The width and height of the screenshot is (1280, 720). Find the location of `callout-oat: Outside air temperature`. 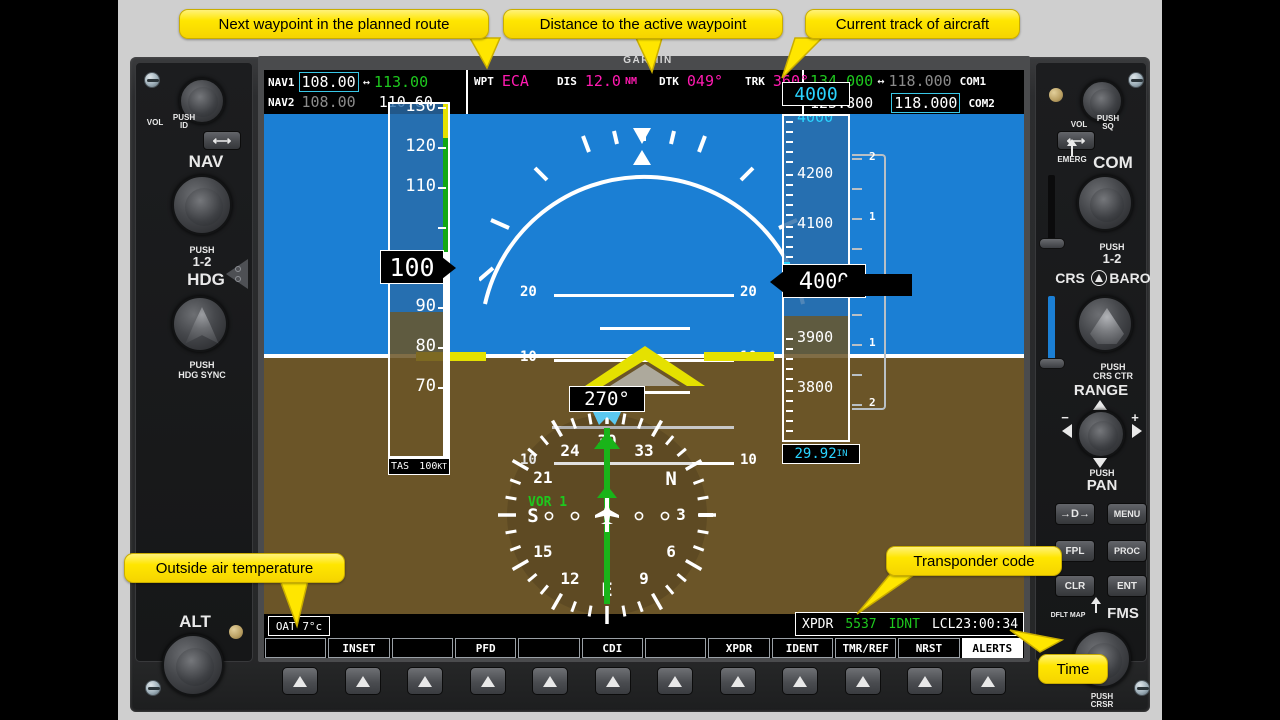

callout-oat: Outside air temperature is located at coordinates (234, 568).